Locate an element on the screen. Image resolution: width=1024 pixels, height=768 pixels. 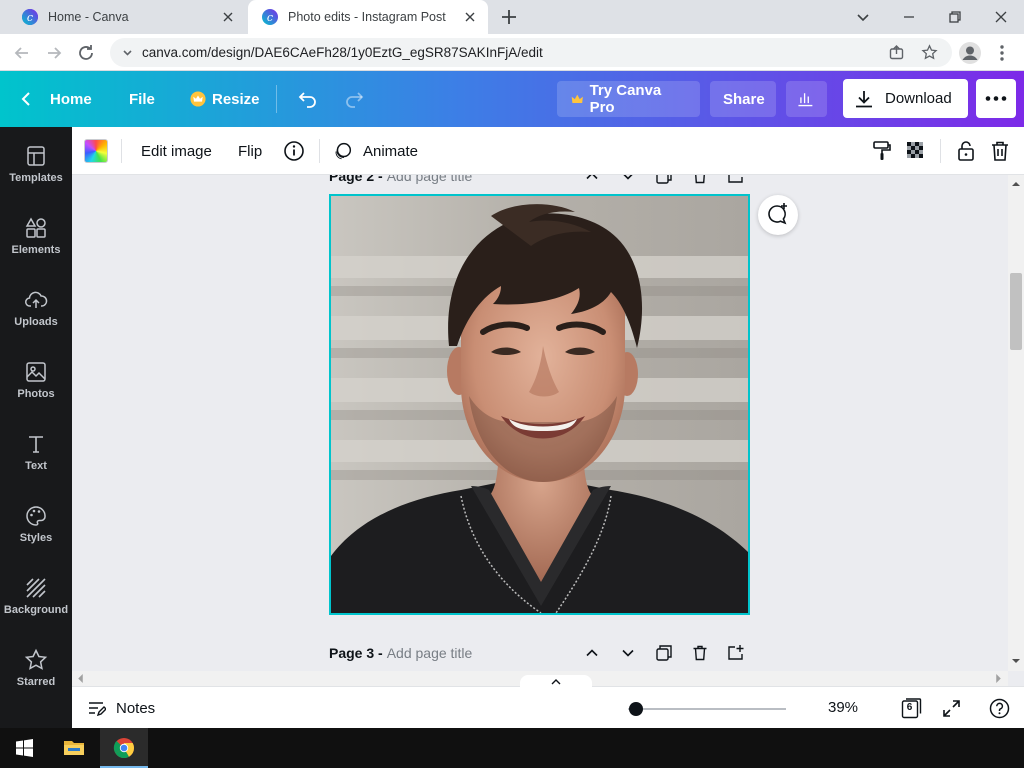
vertical-scrollbar is located at coordinates (1016, 423).